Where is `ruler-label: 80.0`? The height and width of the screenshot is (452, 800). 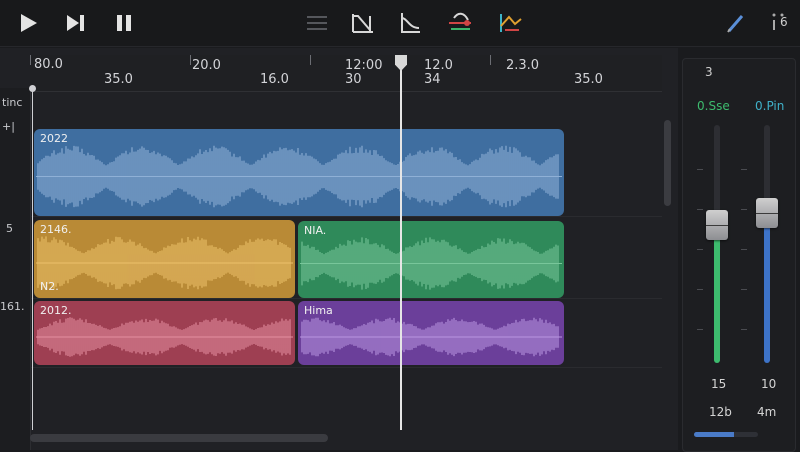
ruler-label: 80.0 is located at coordinates (48, 64).